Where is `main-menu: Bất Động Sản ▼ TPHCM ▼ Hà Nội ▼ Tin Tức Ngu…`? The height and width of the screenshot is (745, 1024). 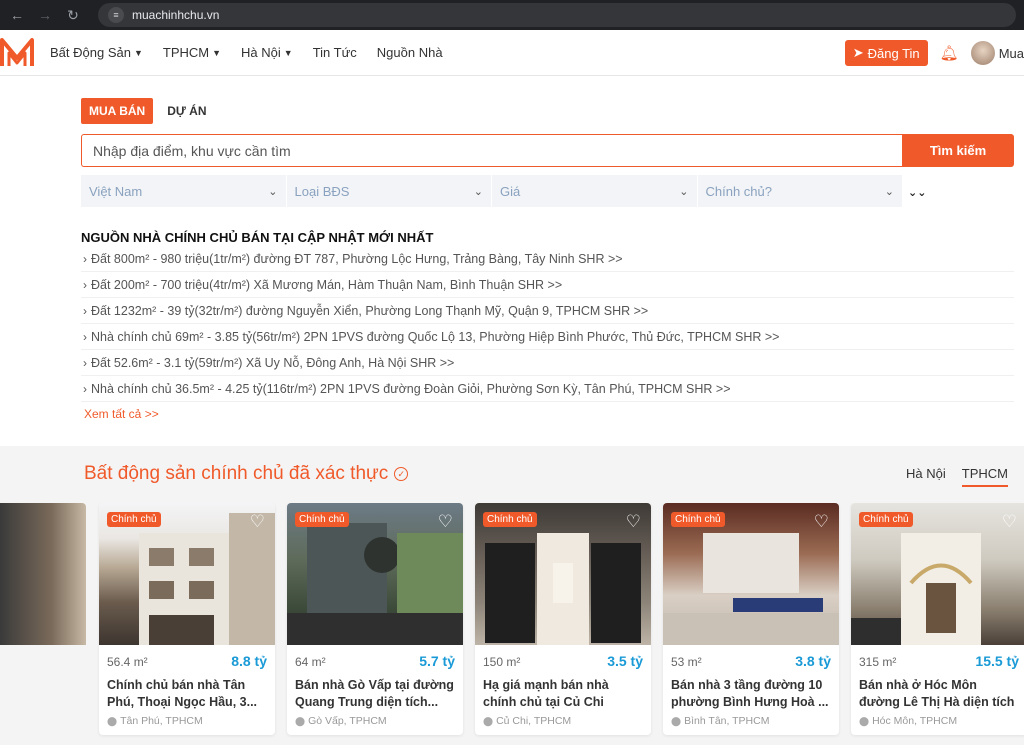 main-menu: Bất Động Sản ▼ TPHCM ▼ Hà Nội ▼ Tin Tức Ngu… is located at coordinates (246, 52).